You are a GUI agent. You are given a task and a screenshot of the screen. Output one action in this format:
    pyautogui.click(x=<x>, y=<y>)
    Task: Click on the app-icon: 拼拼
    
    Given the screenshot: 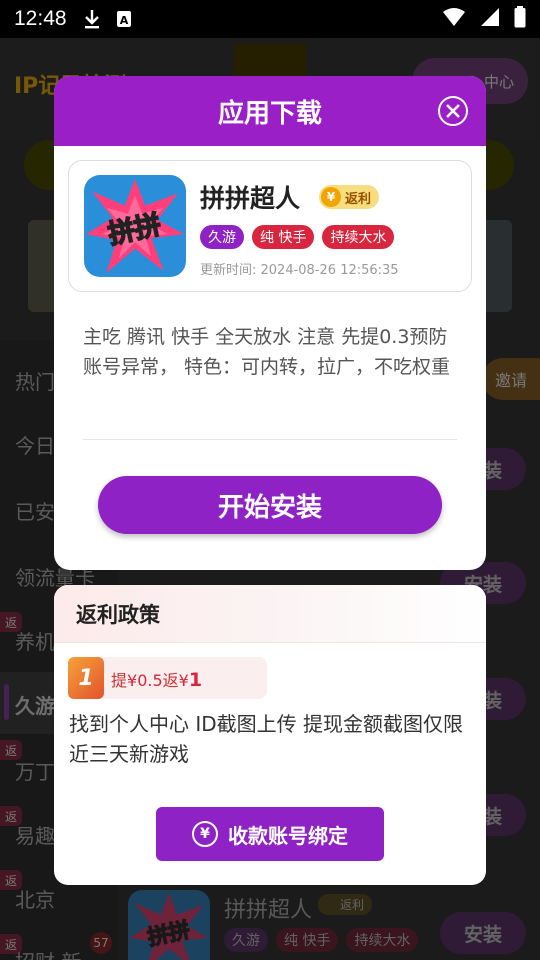 What is the action you would take?
    pyautogui.click(x=135, y=226)
    